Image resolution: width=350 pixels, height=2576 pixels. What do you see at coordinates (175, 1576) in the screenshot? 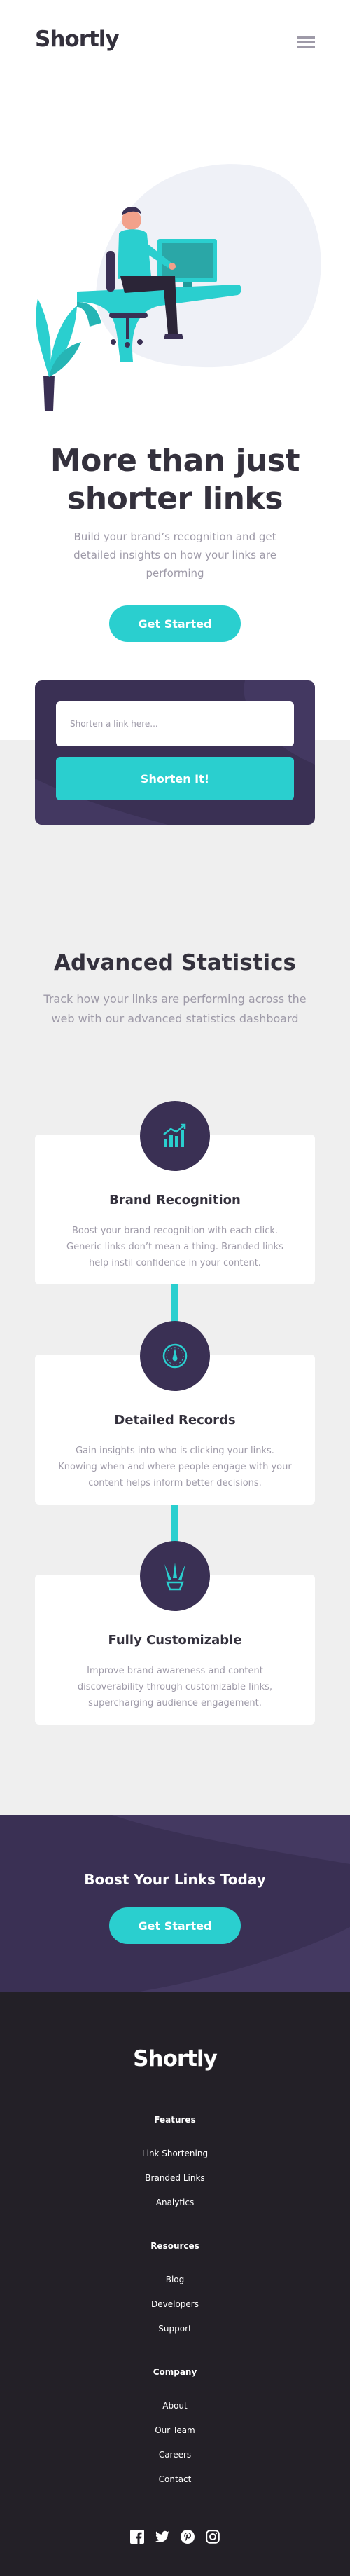
I see `fully-customizable-icon` at bounding box center [175, 1576].